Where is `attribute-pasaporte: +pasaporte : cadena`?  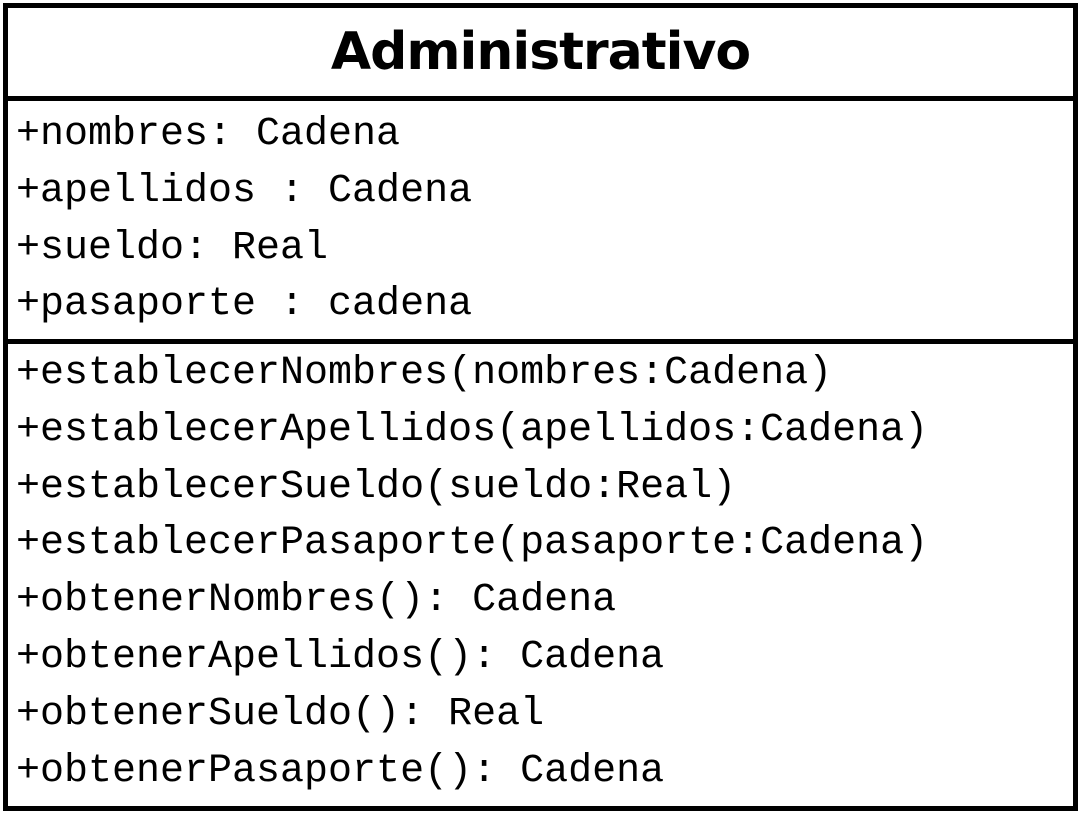
attribute-pasaporte: +pasaporte : cadena is located at coordinates (244, 305).